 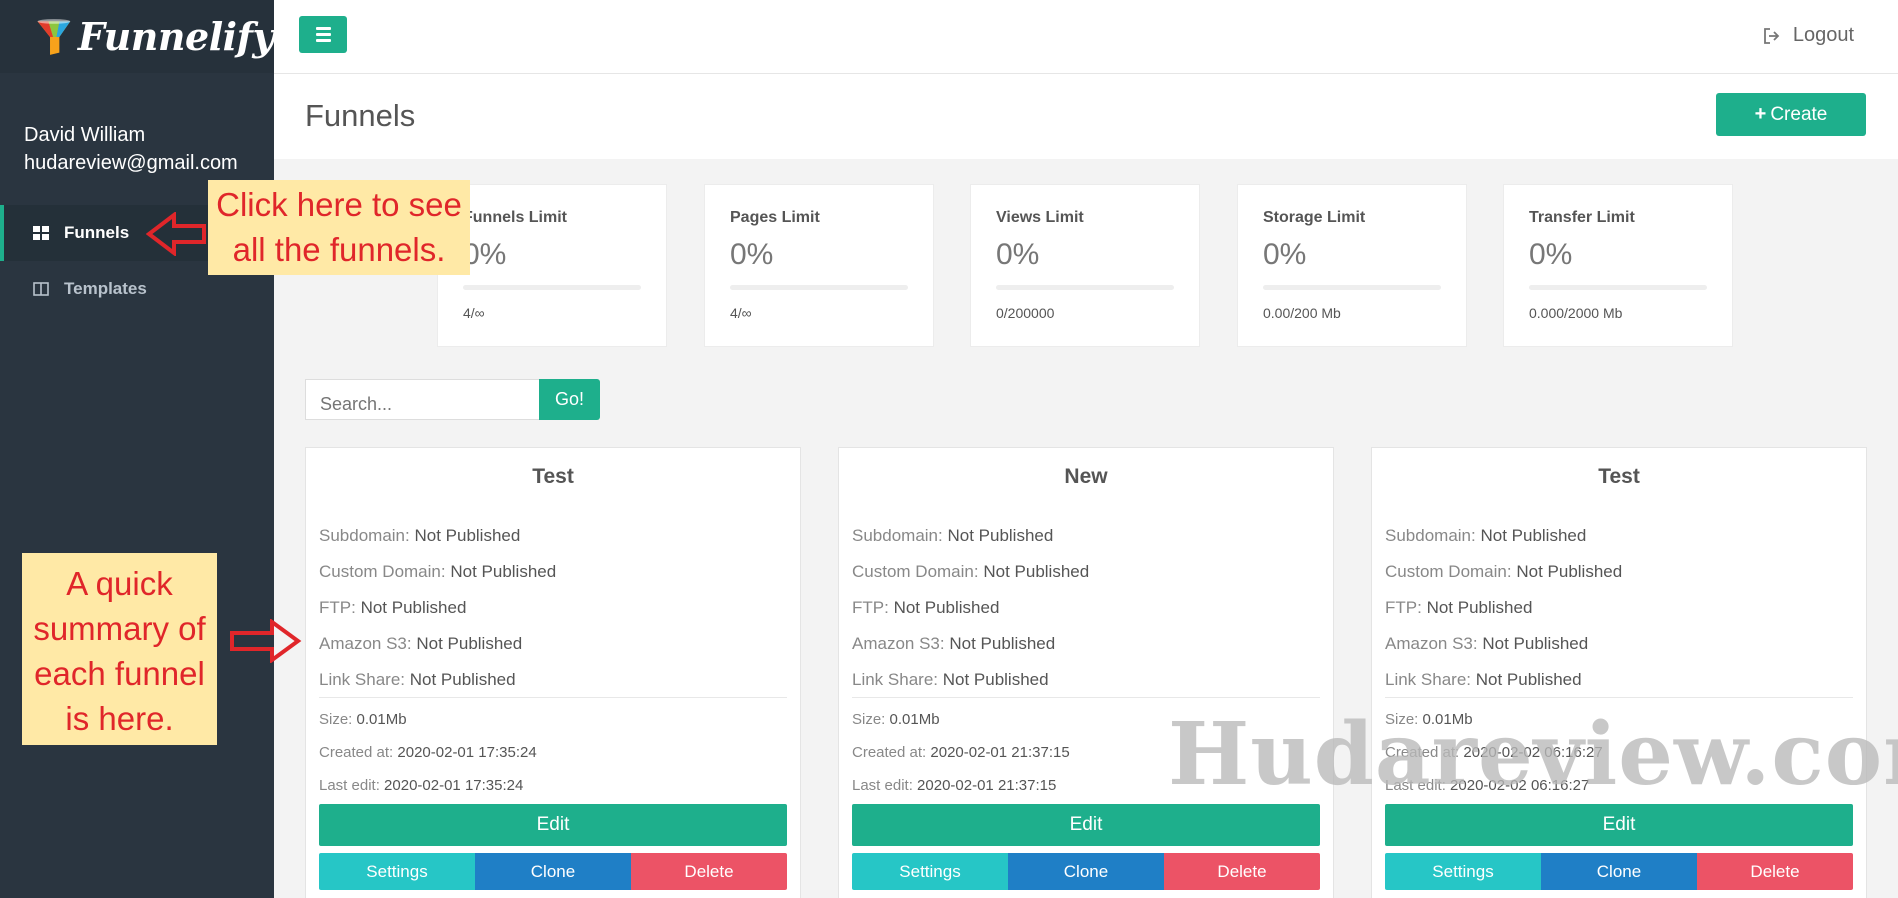 What do you see at coordinates (323, 34) in the screenshot?
I see `menu-toggle-button` at bounding box center [323, 34].